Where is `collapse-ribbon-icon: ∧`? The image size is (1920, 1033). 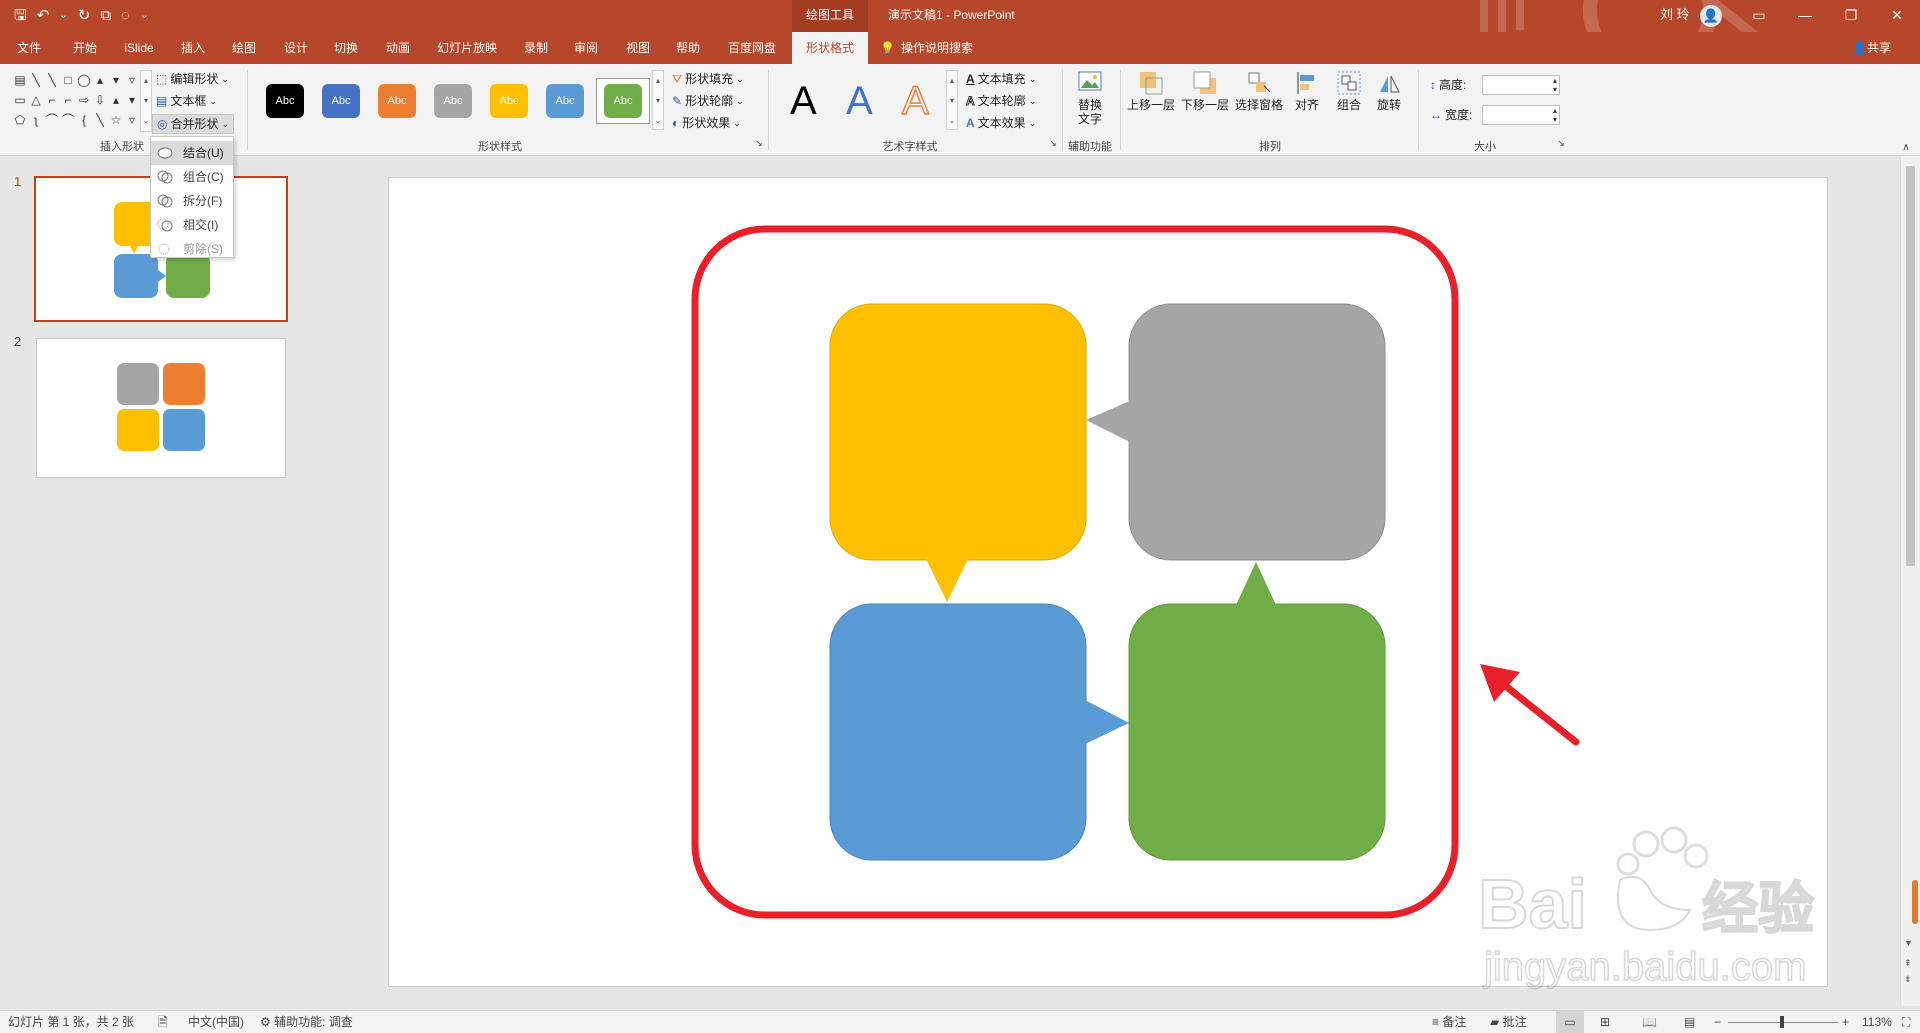 collapse-ribbon-icon: ∧ is located at coordinates (1906, 147).